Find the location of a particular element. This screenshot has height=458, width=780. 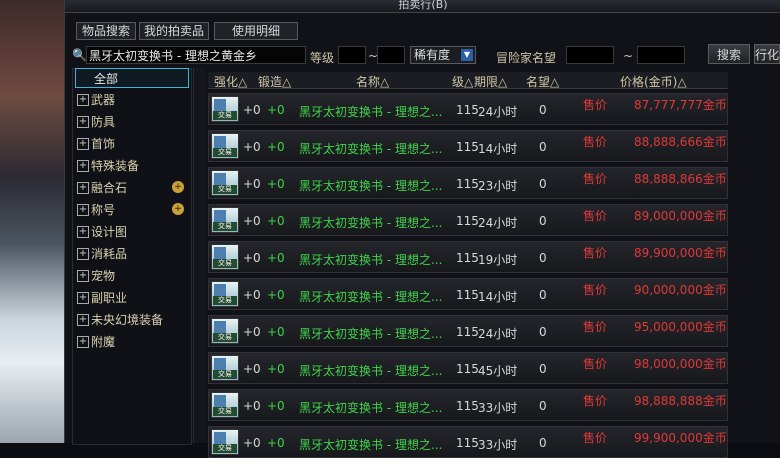

header-enhance: 强化△ is located at coordinates (230, 81).